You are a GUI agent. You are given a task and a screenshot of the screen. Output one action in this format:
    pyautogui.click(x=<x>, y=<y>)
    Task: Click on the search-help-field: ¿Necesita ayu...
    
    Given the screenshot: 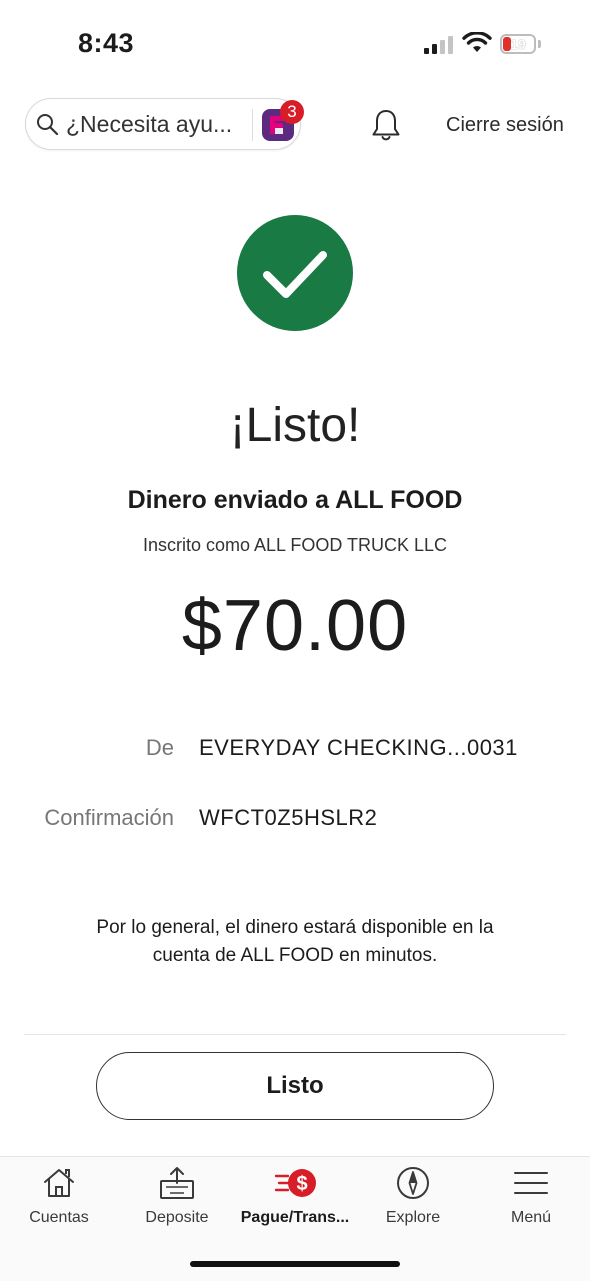 What is the action you would take?
    pyautogui.click(x=163, y=124)
    